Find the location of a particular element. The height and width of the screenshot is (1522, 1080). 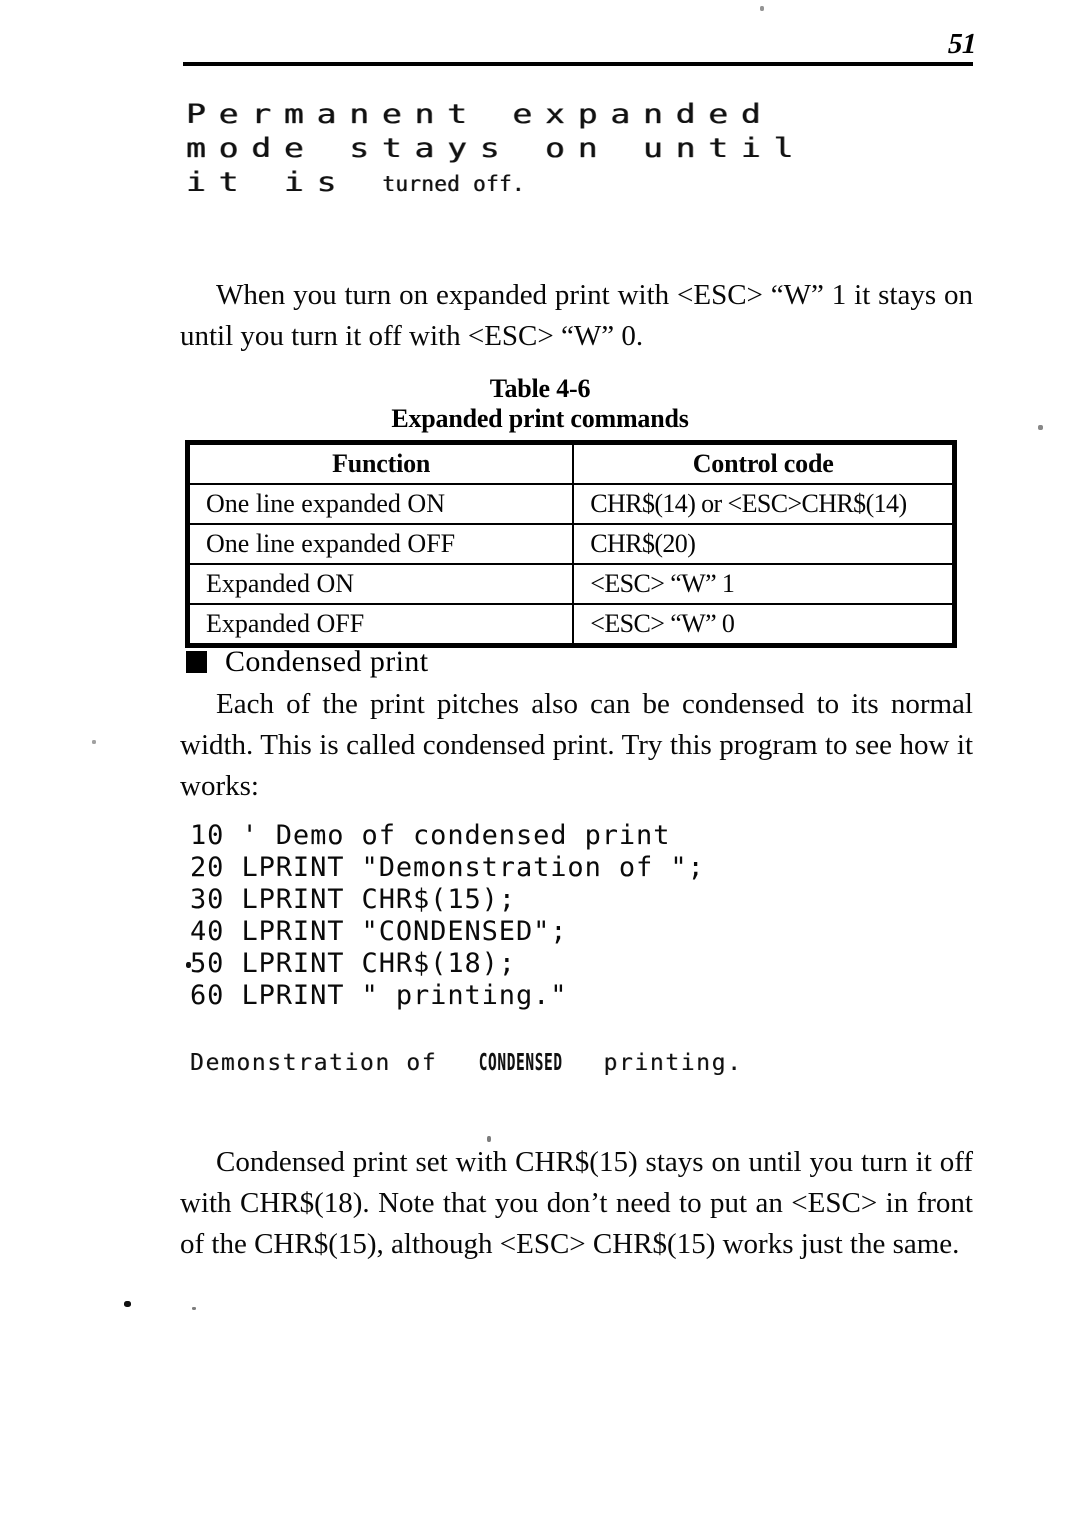

program-line: 20 LPRINT "Demonstration of "; is located at coordinates (447, 867).